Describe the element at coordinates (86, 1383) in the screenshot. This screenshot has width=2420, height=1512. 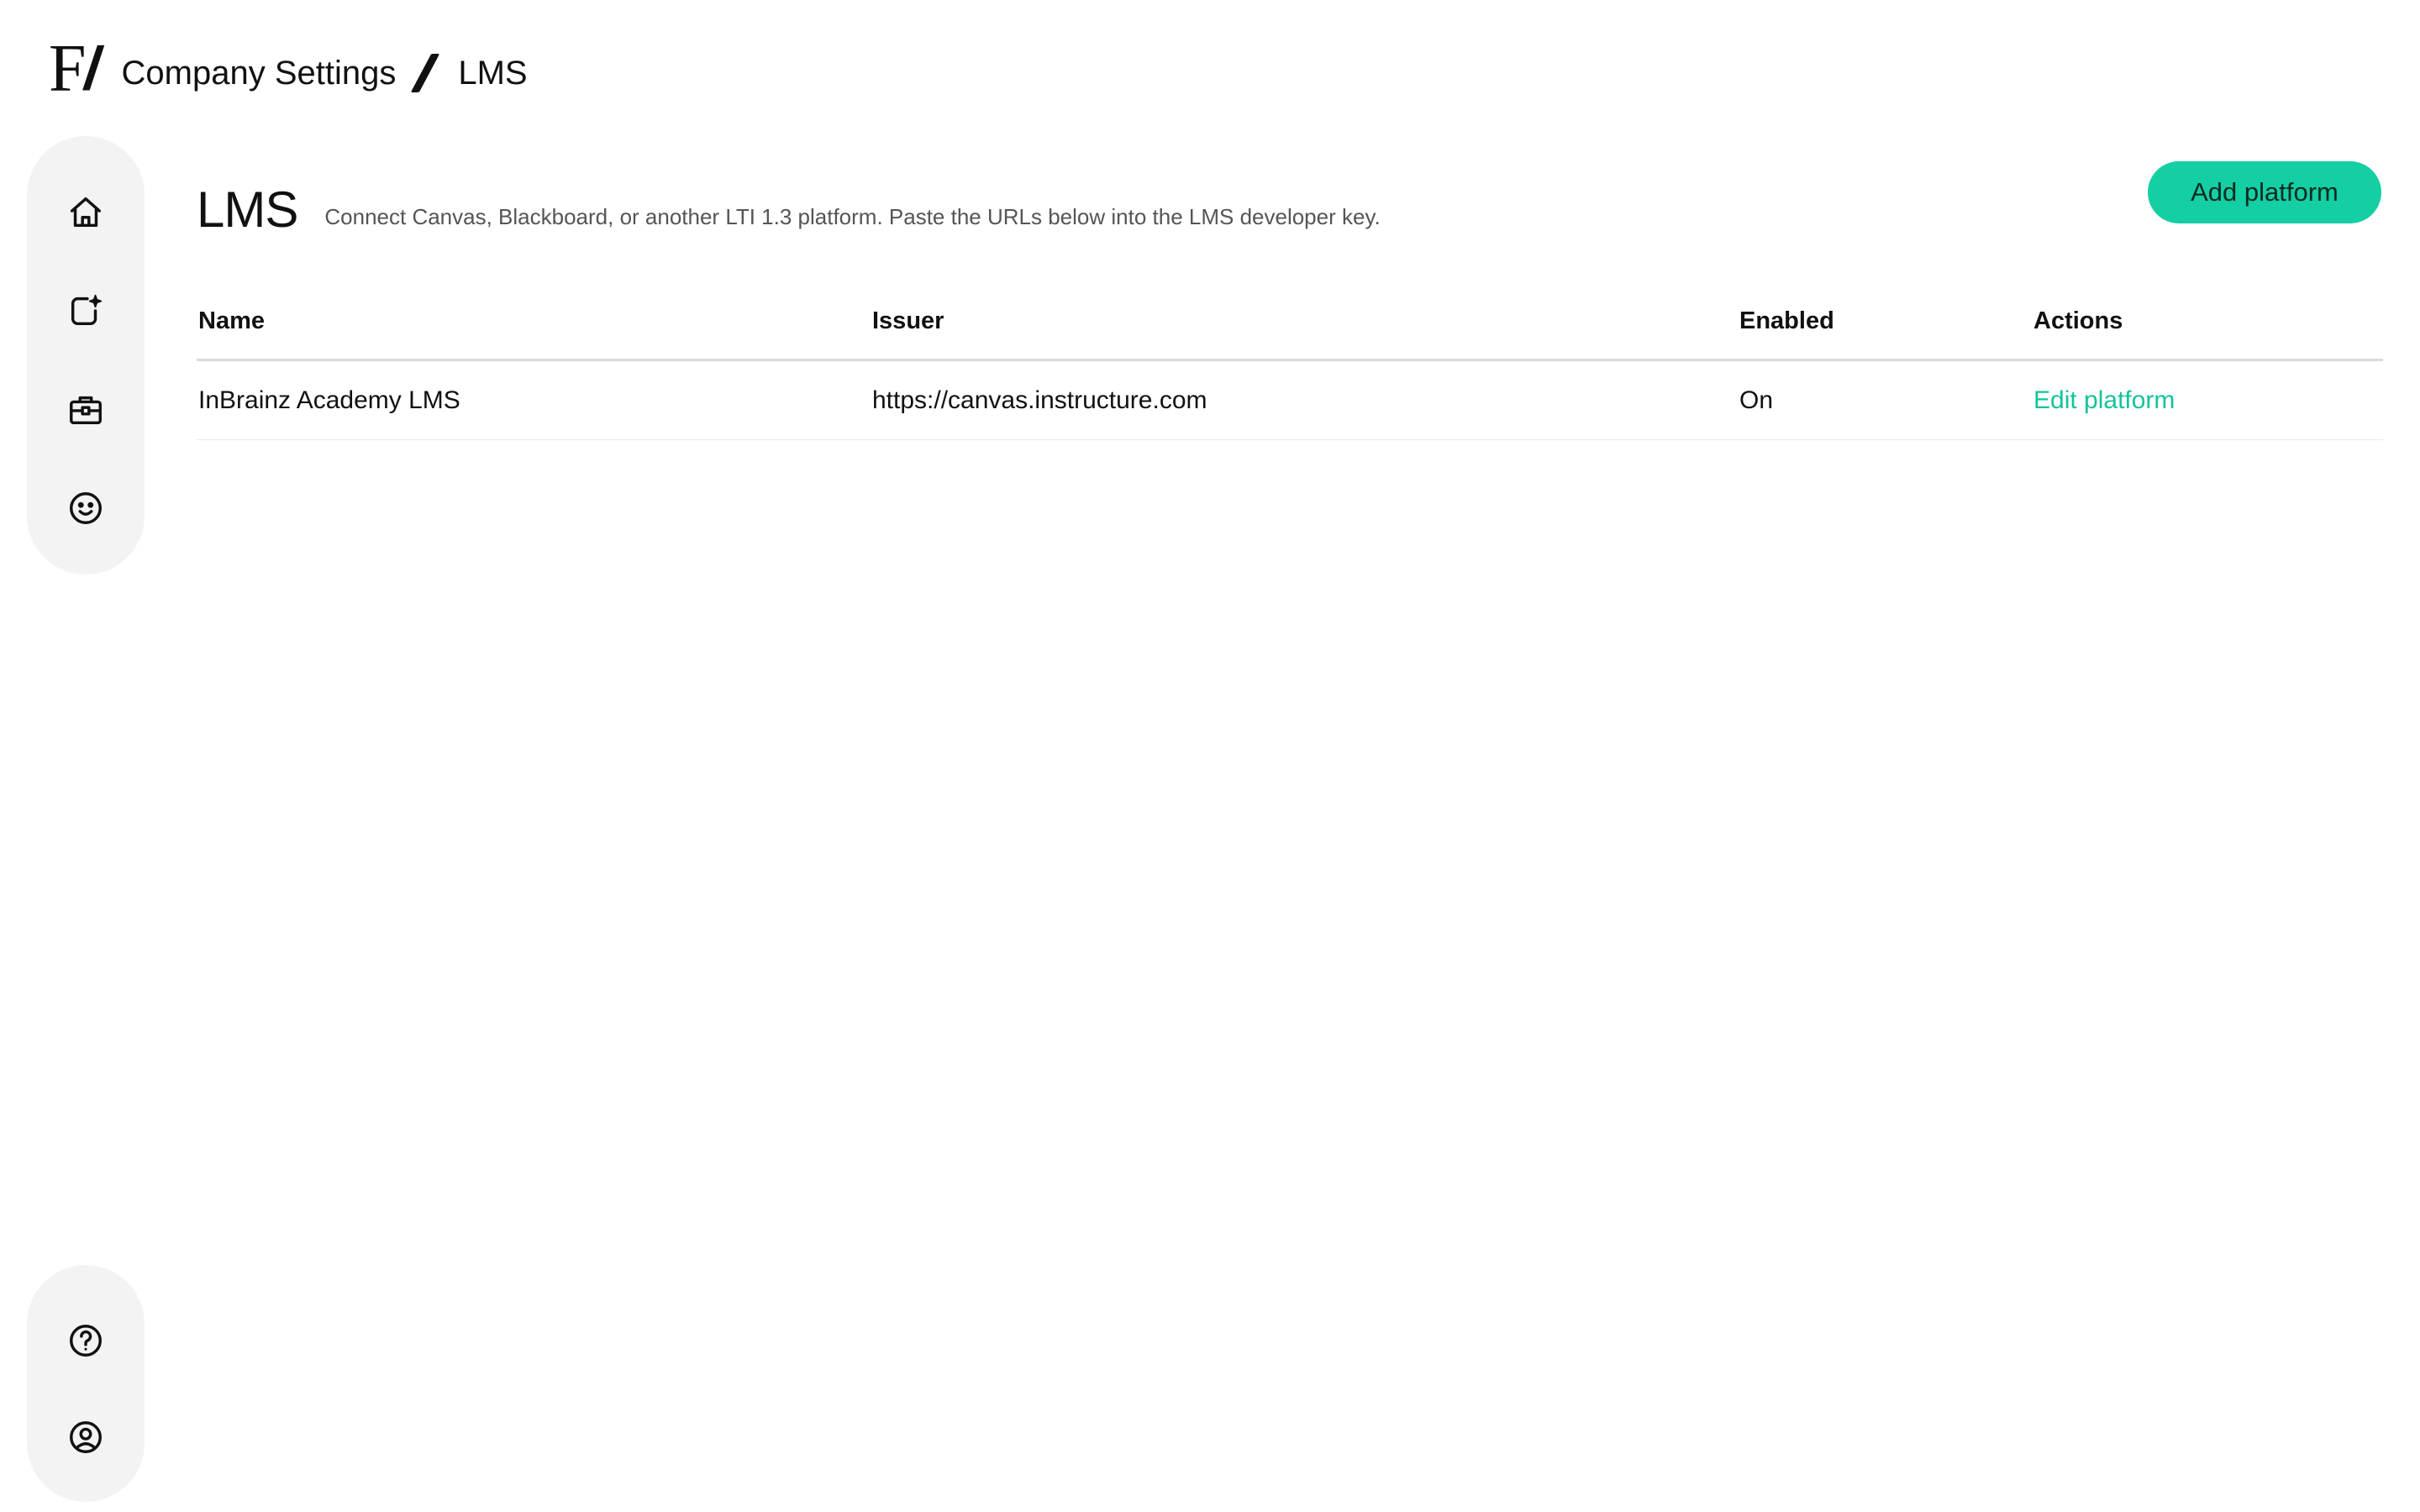
I see `sidebar-utility-nav` at that location.